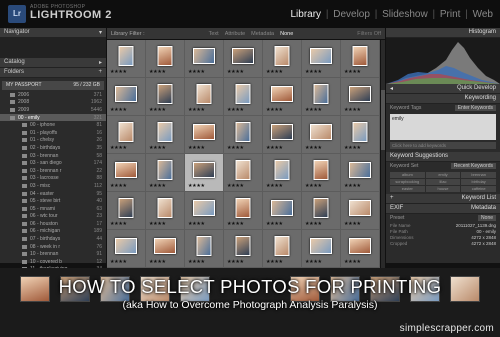 The width and height of the screenshot is (500, 337). Describe the element at coordinates (53, 85) in the screenshot. I see `volume-row: MY PASSPORT 95 / 232 GB` at that location.